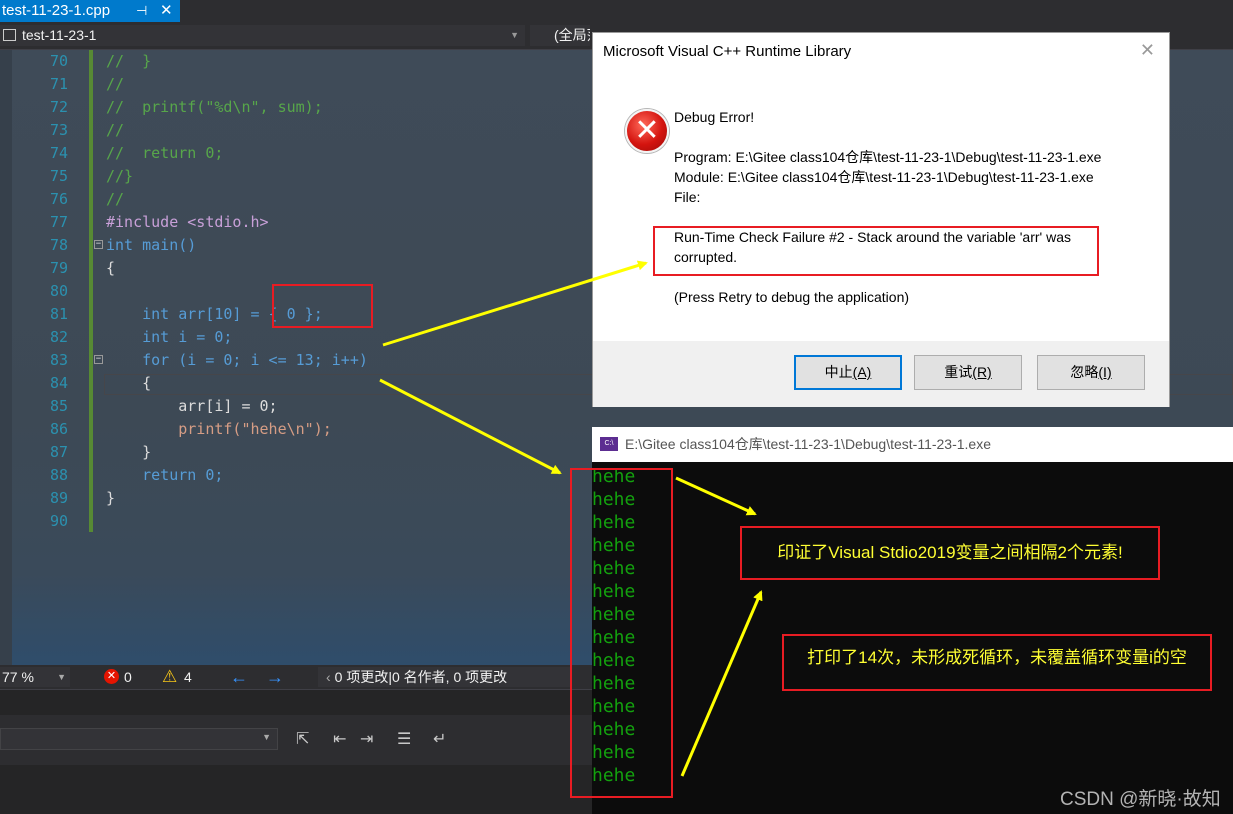 This screenshot has height=814, width=1233. I want to click on zoom-dropdown: 77 % ▼, so click(35, 677).